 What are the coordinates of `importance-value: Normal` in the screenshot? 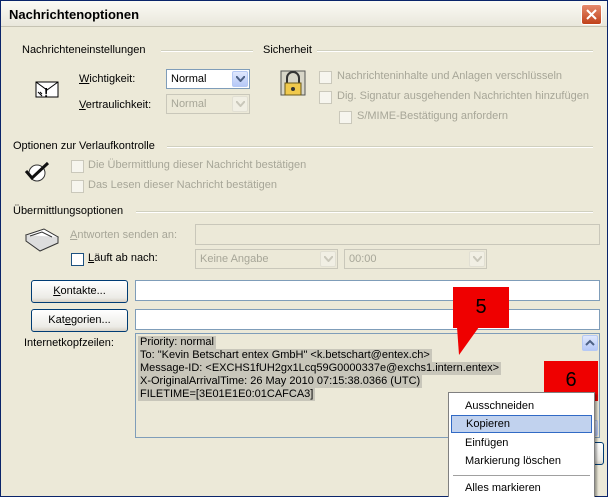 It's located at (189, 79).